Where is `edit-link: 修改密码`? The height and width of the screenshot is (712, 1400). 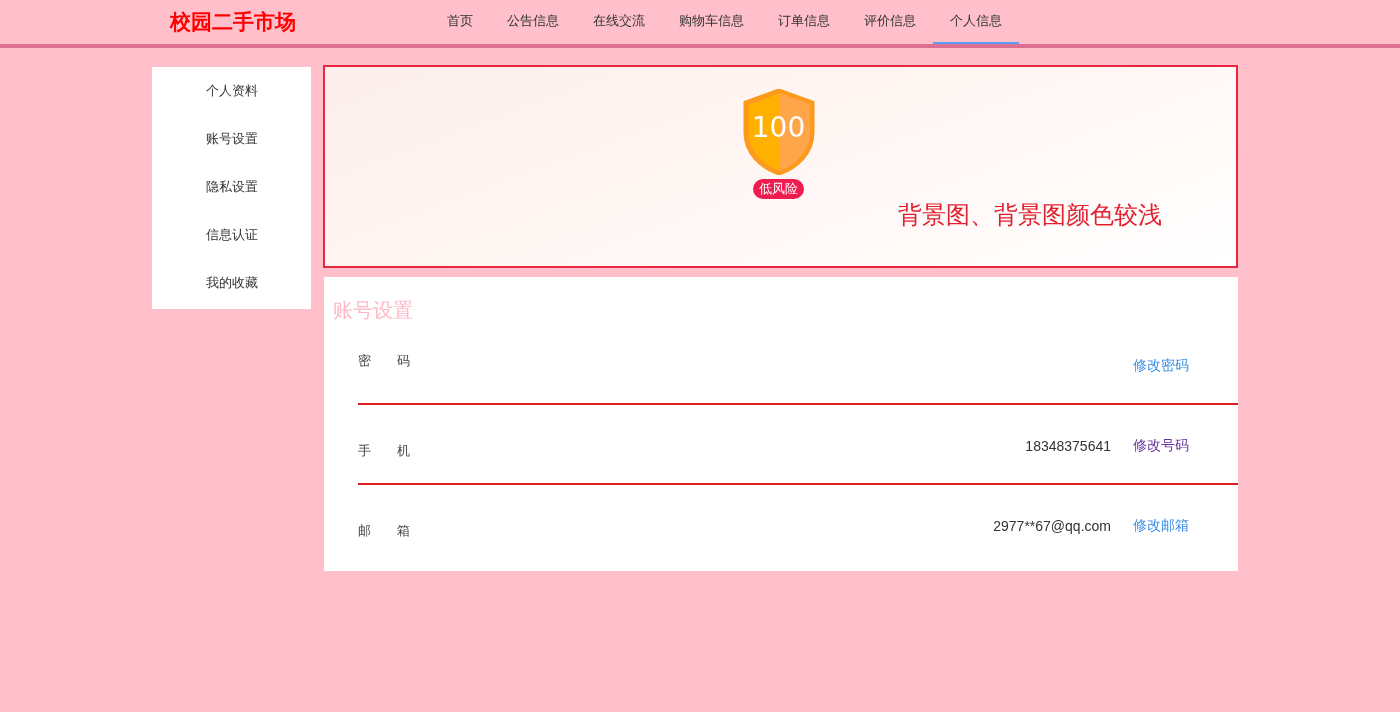
edit-link: 修改密码 is located at coordinates (1161, 366).